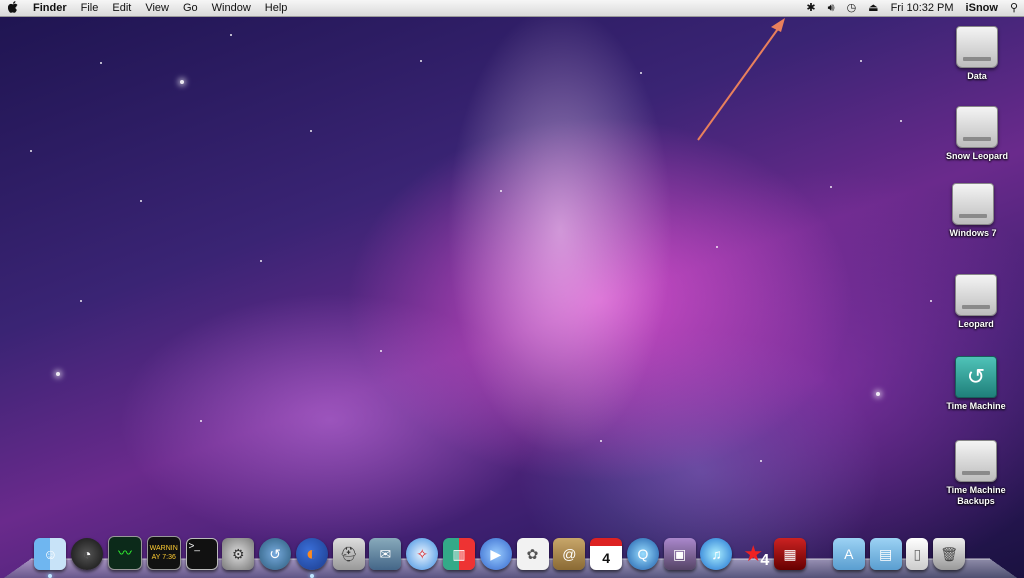 This screenshot has height=578, width=1024. What do you see at coordinates (459, 554) in the screenshot?
I see `photo-booth-dock-icon: ▥` at bounding box center [459, 554].